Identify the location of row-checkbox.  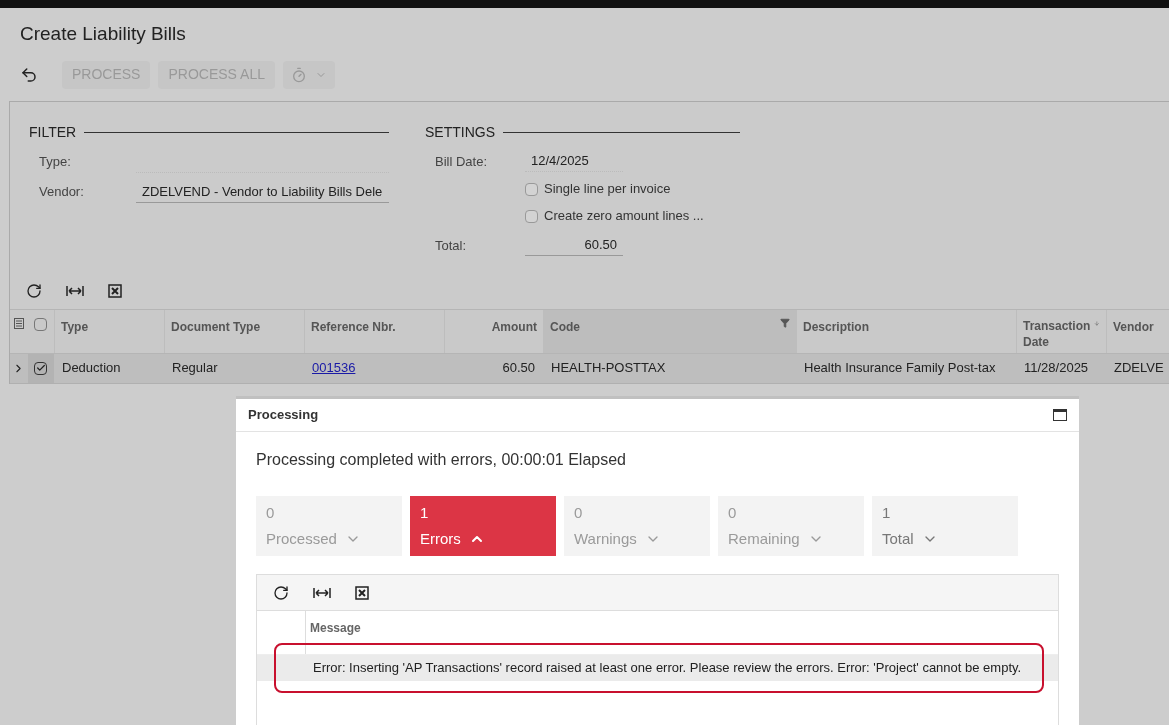
(41, 368).